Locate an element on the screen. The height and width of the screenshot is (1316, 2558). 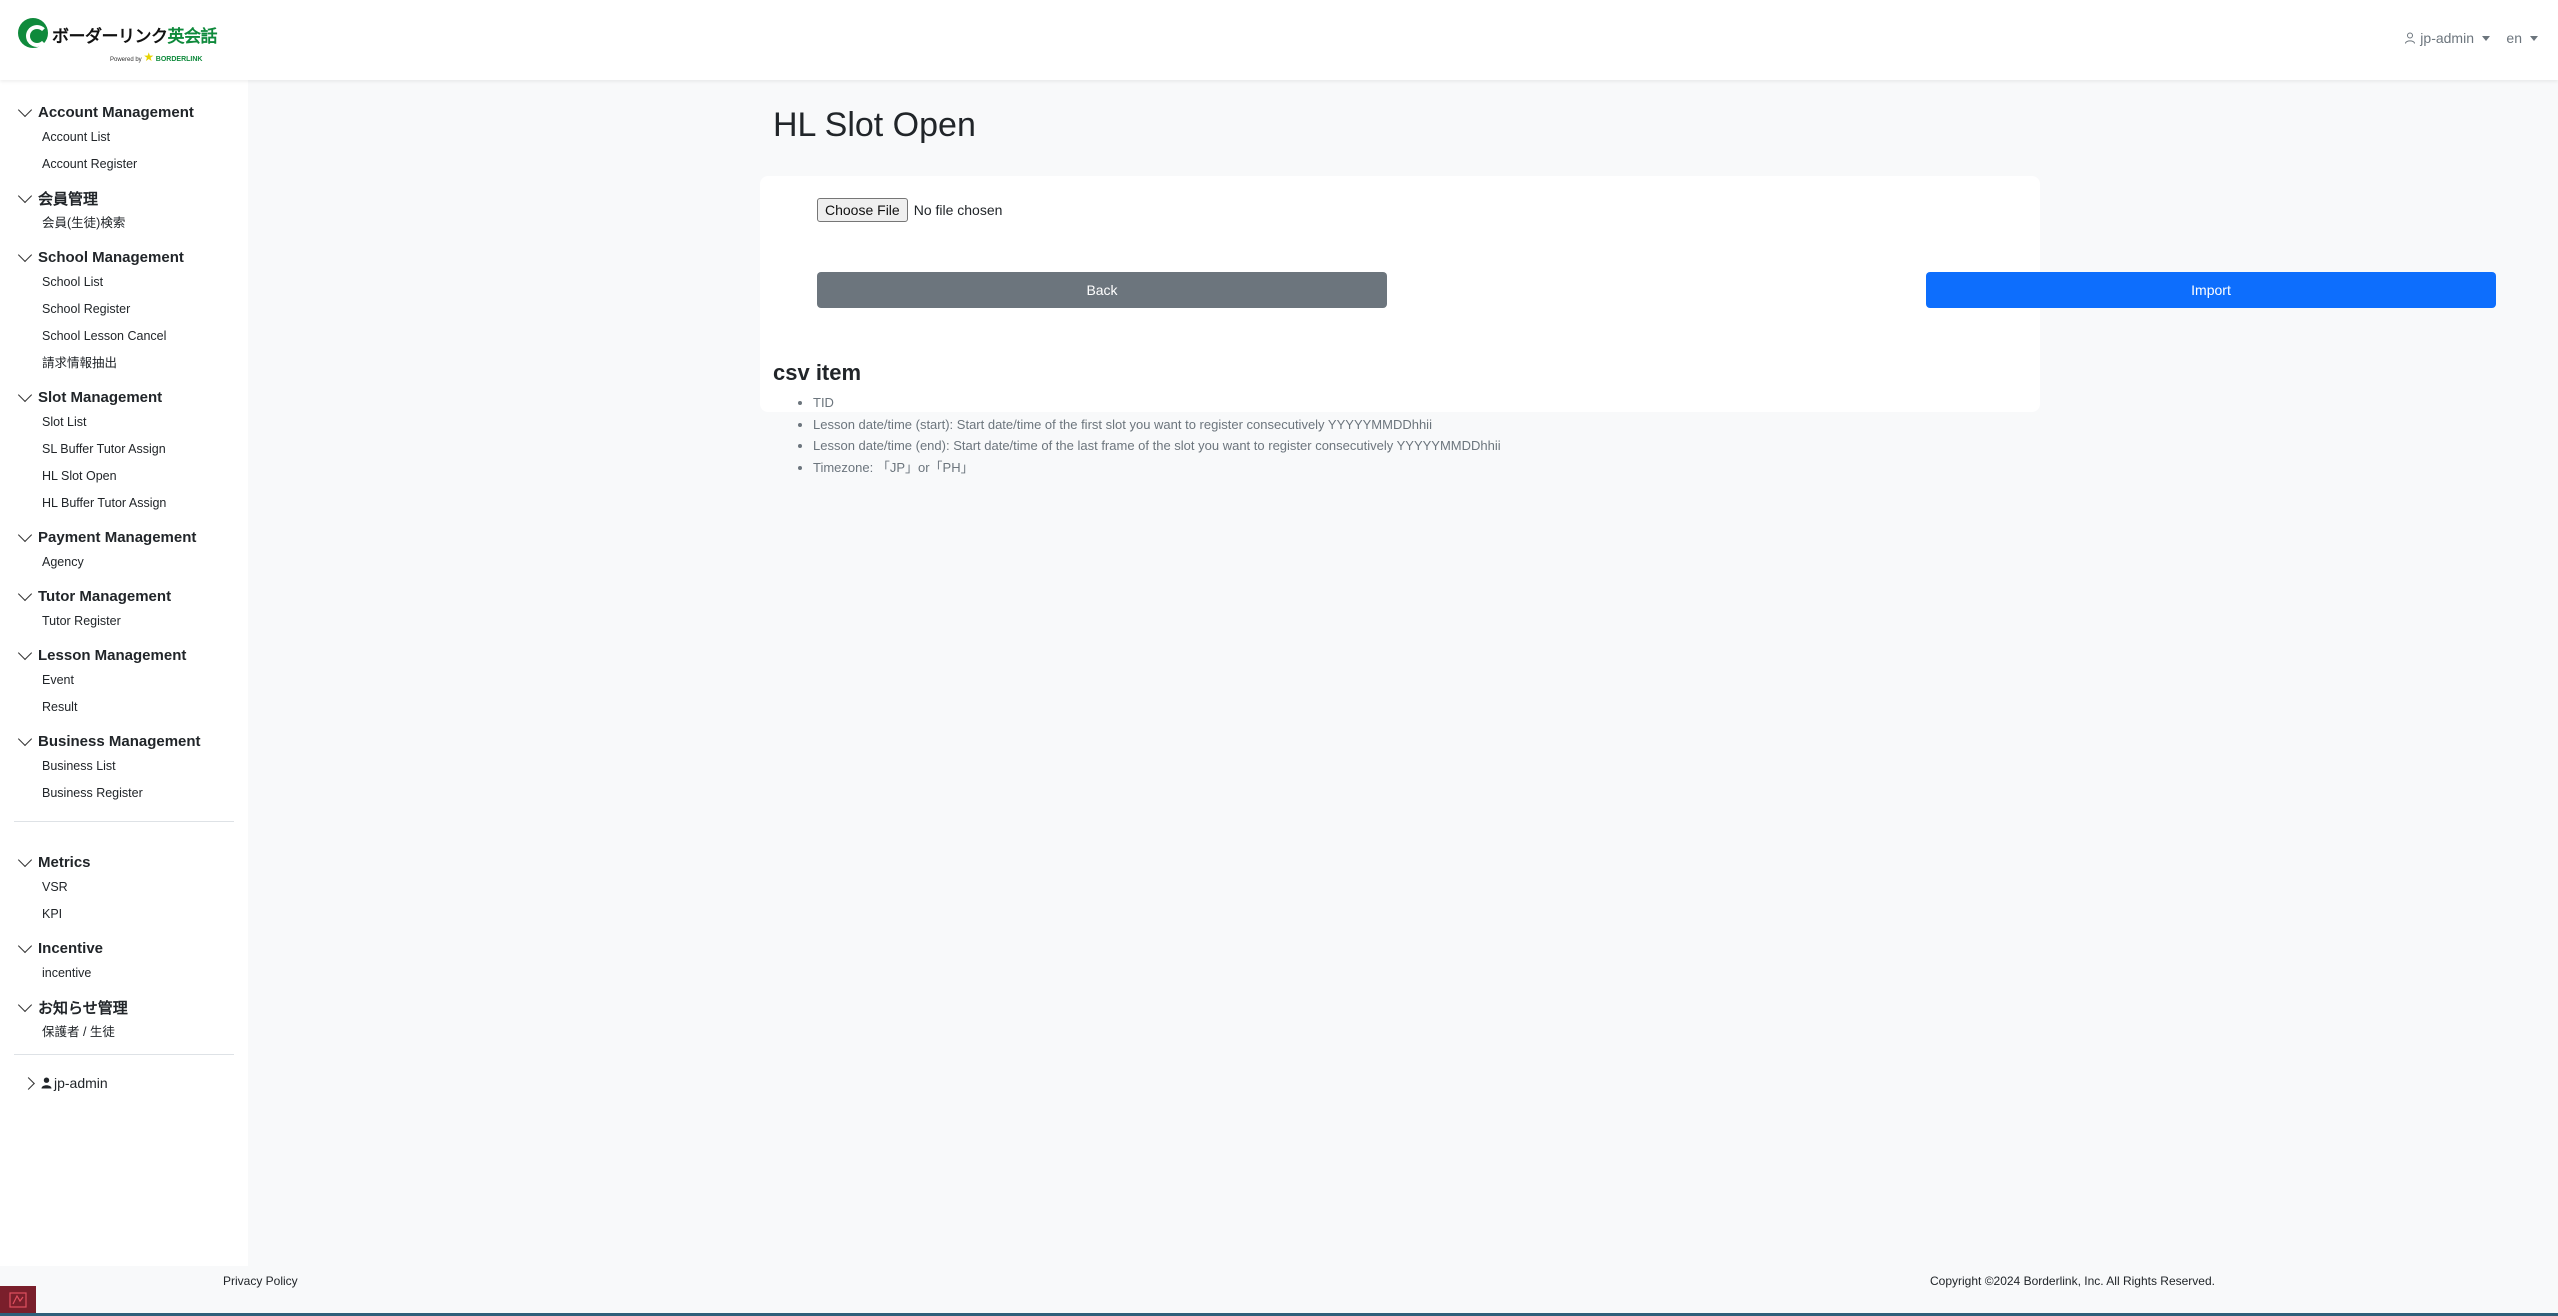
sidebar-section: Tutor Management Tutor Register is located at coordinates (124, 609).